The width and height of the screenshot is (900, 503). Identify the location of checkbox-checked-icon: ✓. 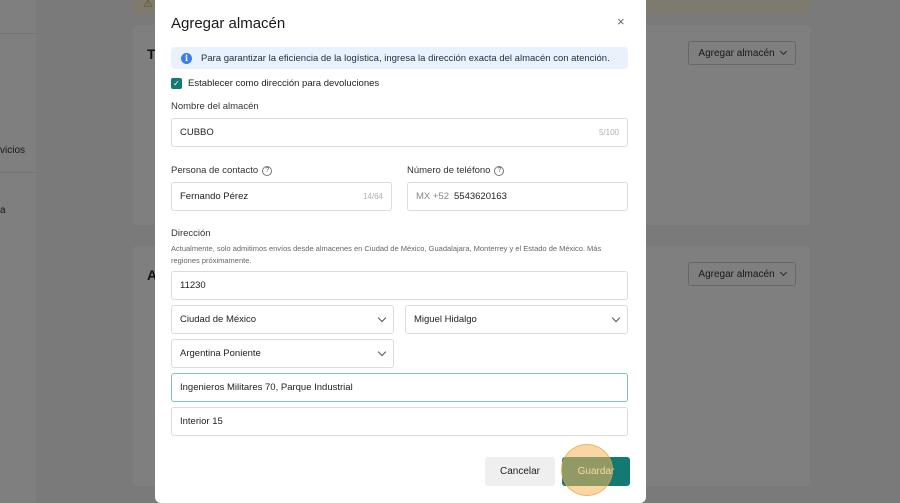
(176, 83).